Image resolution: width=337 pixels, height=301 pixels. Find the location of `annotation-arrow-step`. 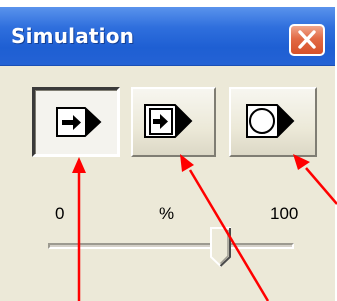

annotation-arrow-step is located at coordinates (79, 229).